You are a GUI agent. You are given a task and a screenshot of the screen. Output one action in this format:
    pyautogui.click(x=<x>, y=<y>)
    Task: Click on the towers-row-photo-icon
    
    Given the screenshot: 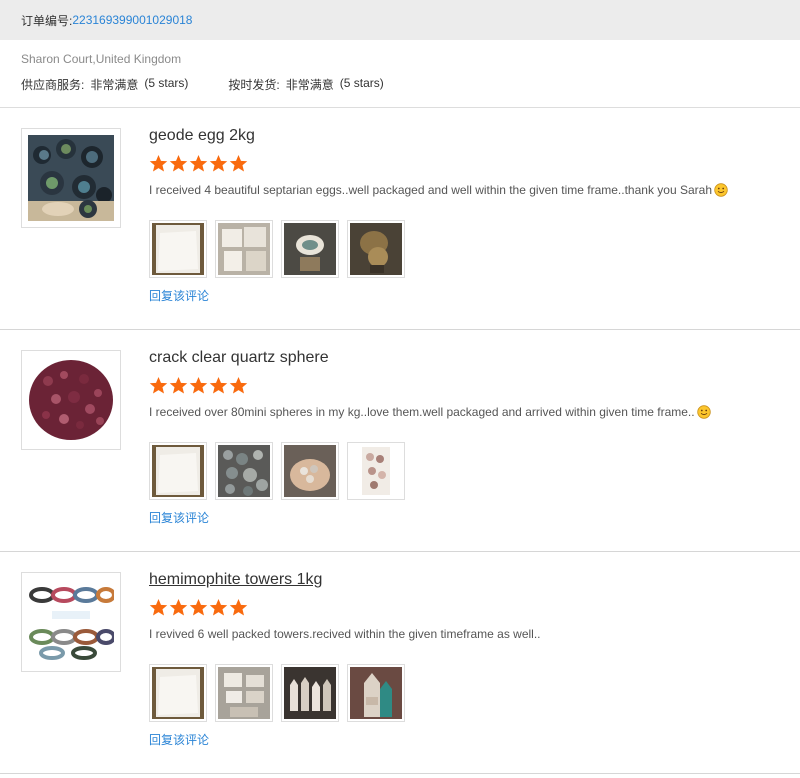 What is the action you would take?
    pyautogui.click(x=310, y=693)
    